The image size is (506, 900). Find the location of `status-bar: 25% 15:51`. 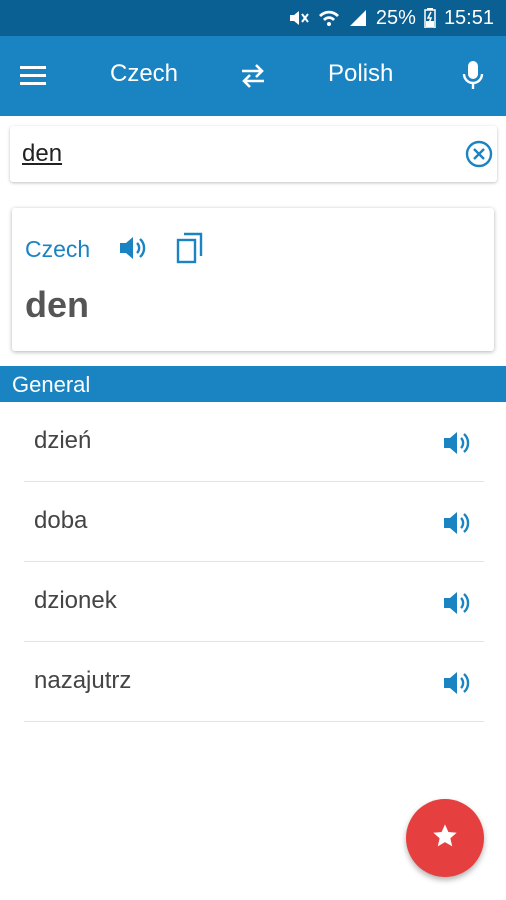

status-bar: 25% 15:51 is located at coordinates (253, 18).